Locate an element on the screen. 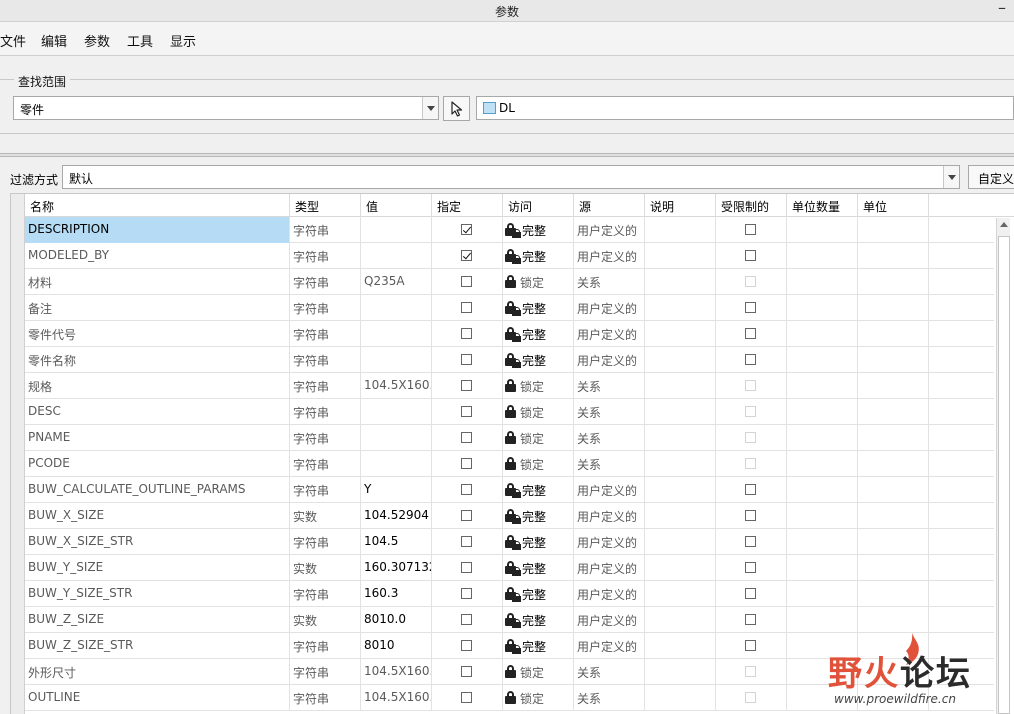 This screenshot has width=1014, height=714. cell-name: BUW_CALCULATE_OUTLINE_PARAMS is located at coordinates (157, 490).